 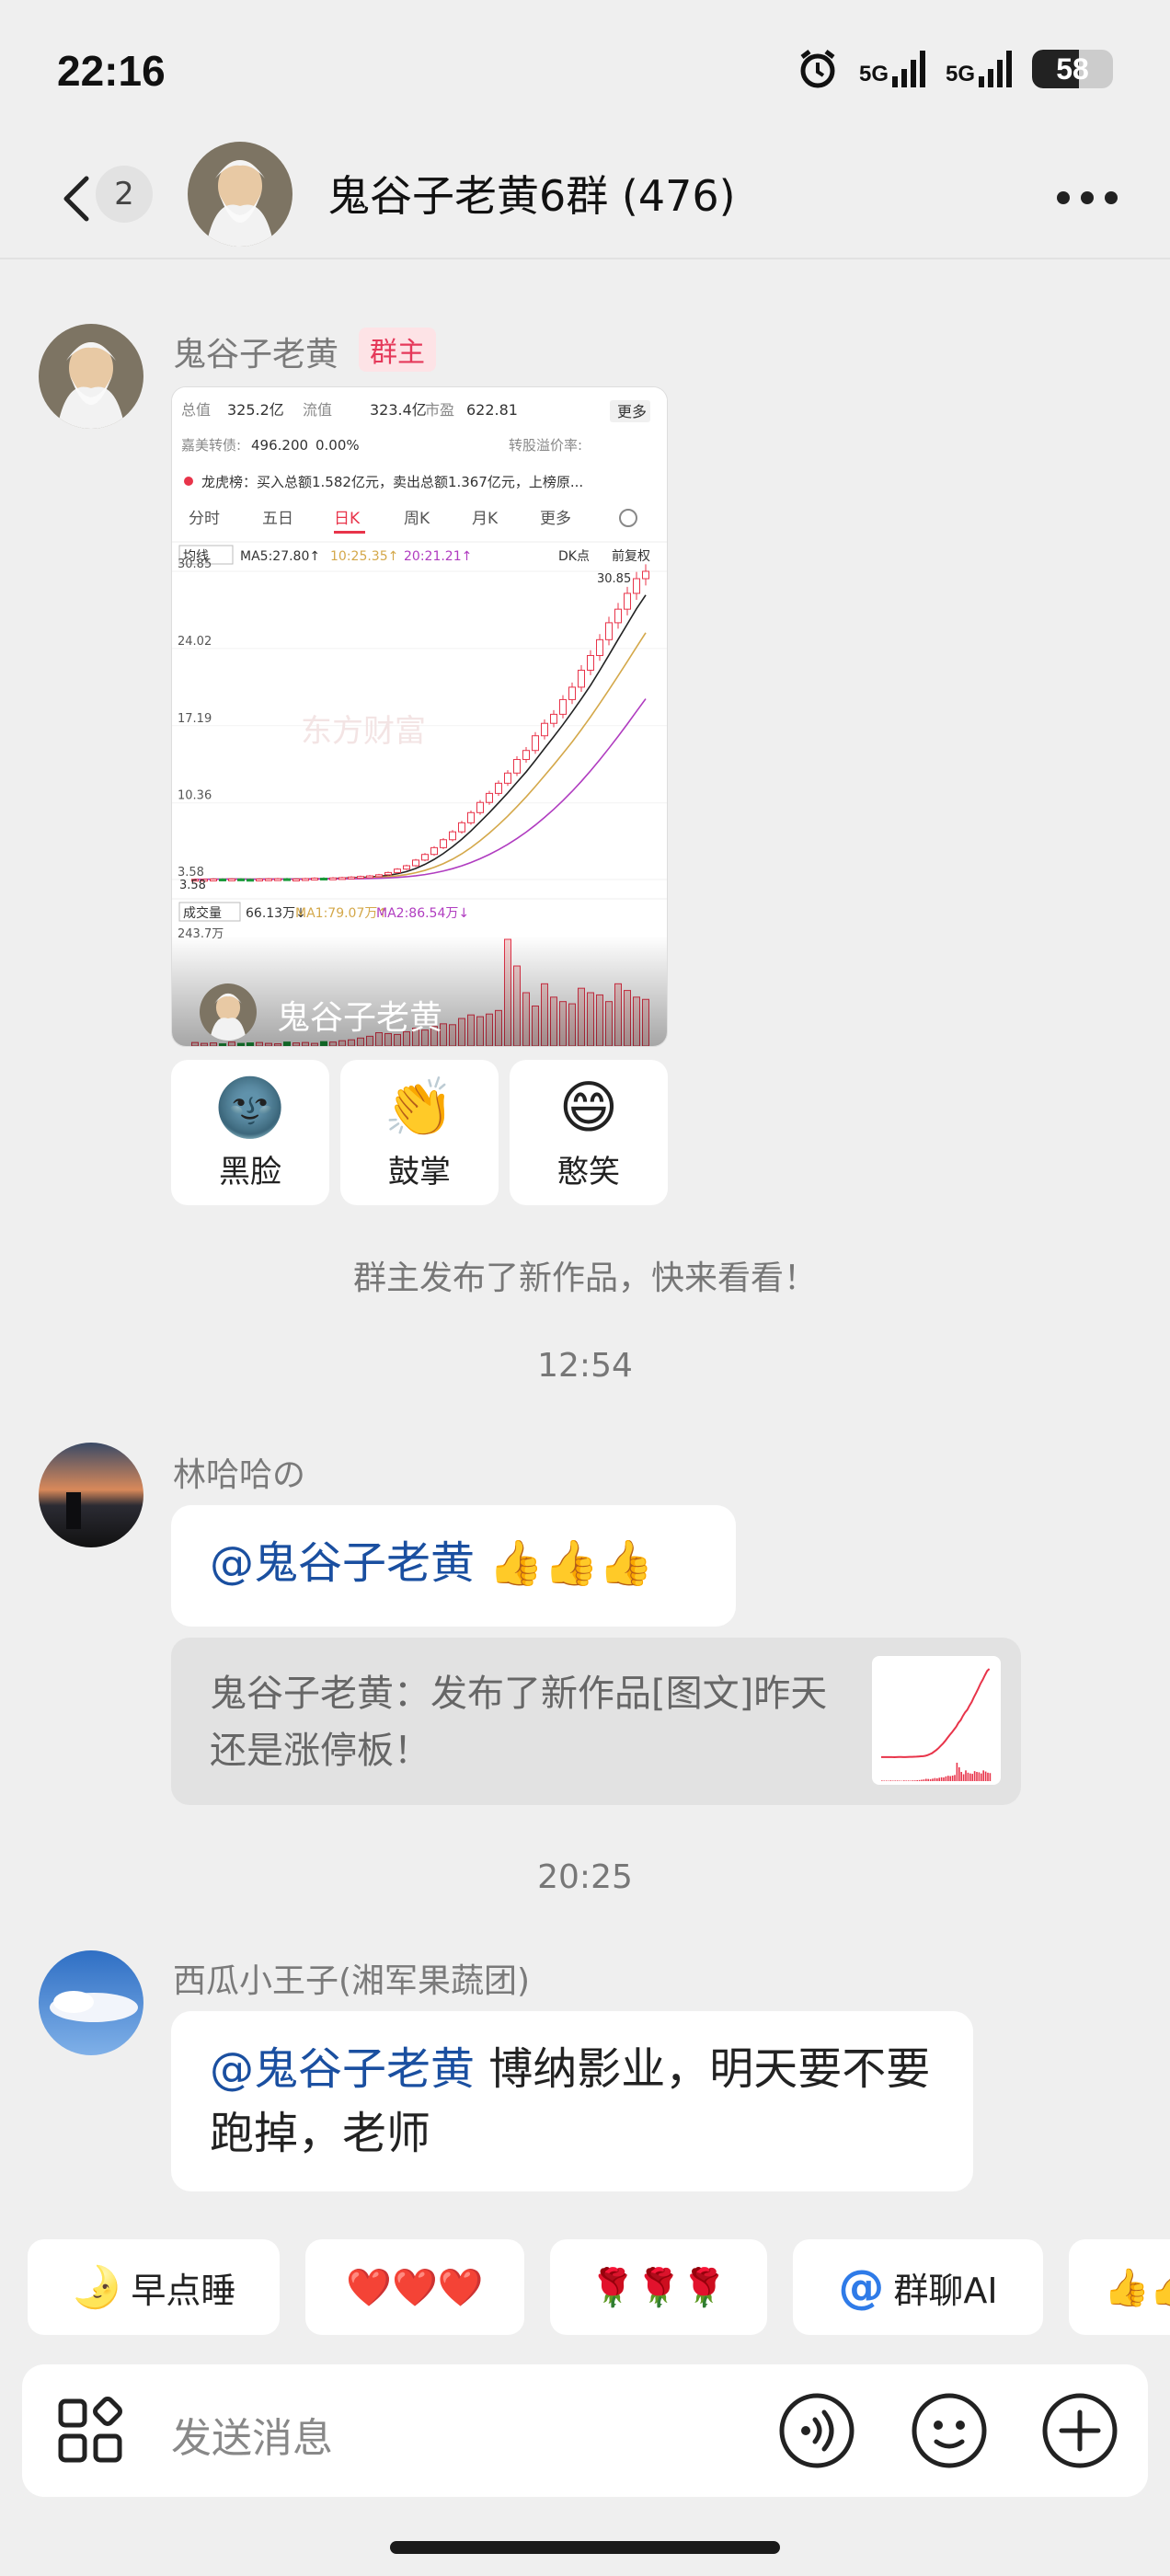 What do you see at coordinates (585, 69) in the screenshot?
I see `status-bar: 22:16 5G 5G 58` at bounding box center [585, 69].